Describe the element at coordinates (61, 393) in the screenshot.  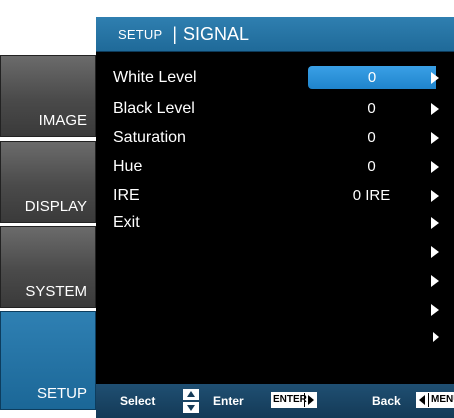
I see `nav-item-label: SETUP` at that location.